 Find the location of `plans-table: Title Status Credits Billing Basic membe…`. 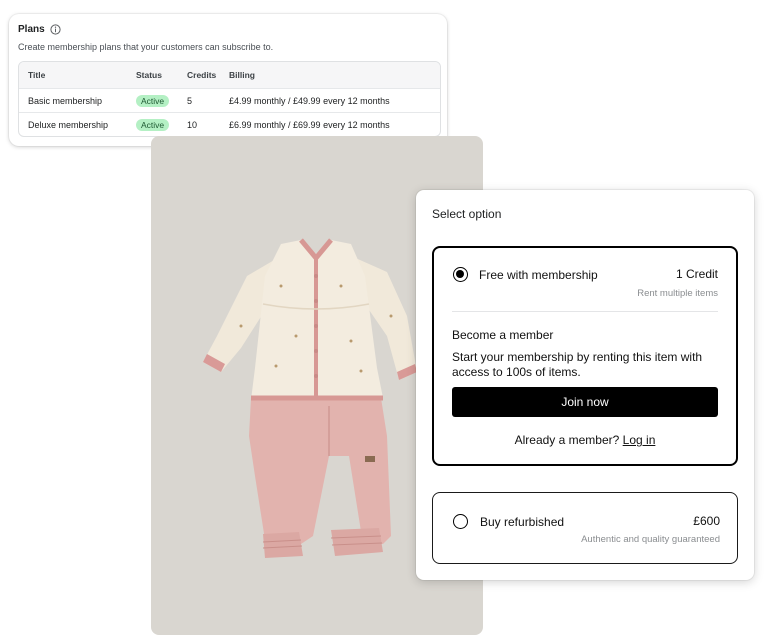

plans-table: Title Status Credits Billing Basic membe… is located at coordinates (229, 99).